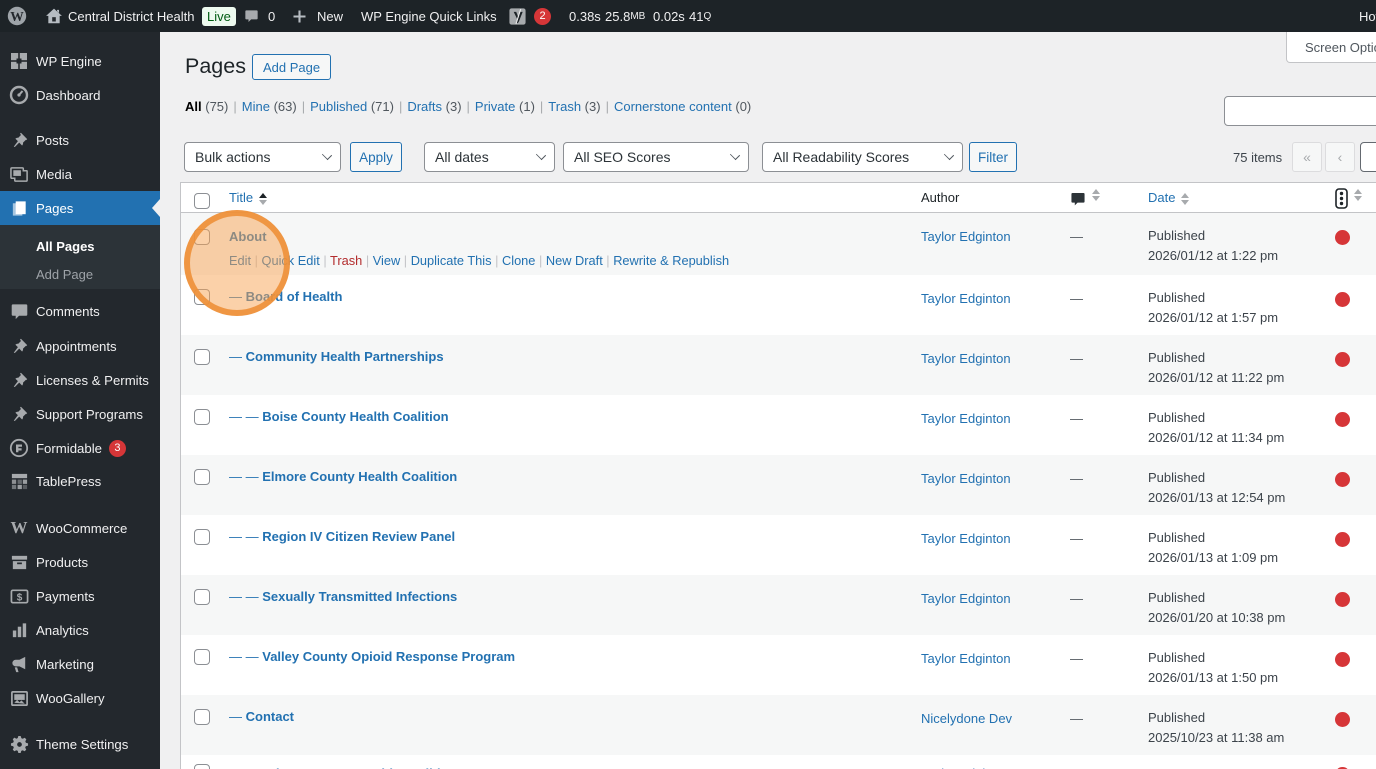  Describe the element at coordinates (17, 16) in the screenshot. I see `svg-text: W` at that location.